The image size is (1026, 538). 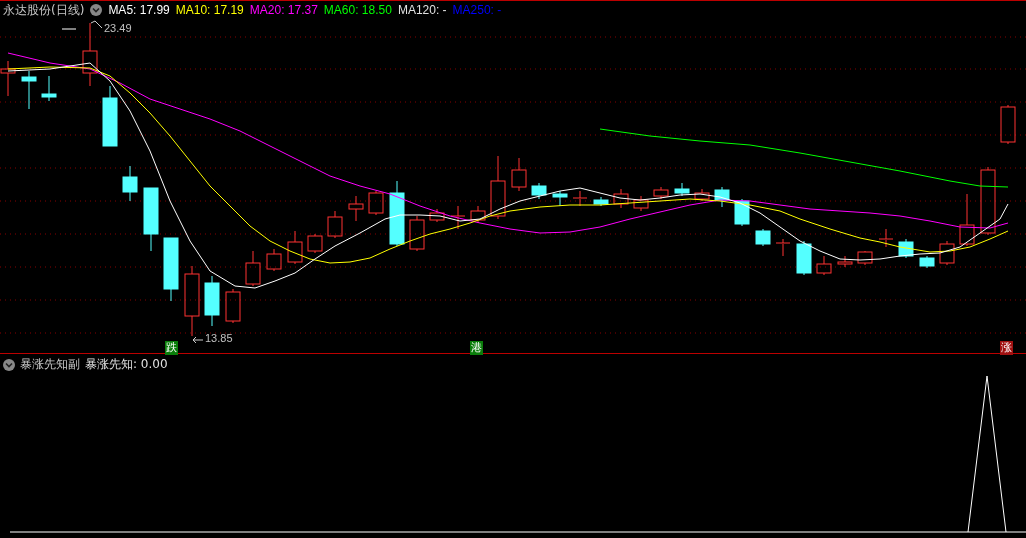 I want to click on signal-marker: 跌, so click(x=171, y=348).